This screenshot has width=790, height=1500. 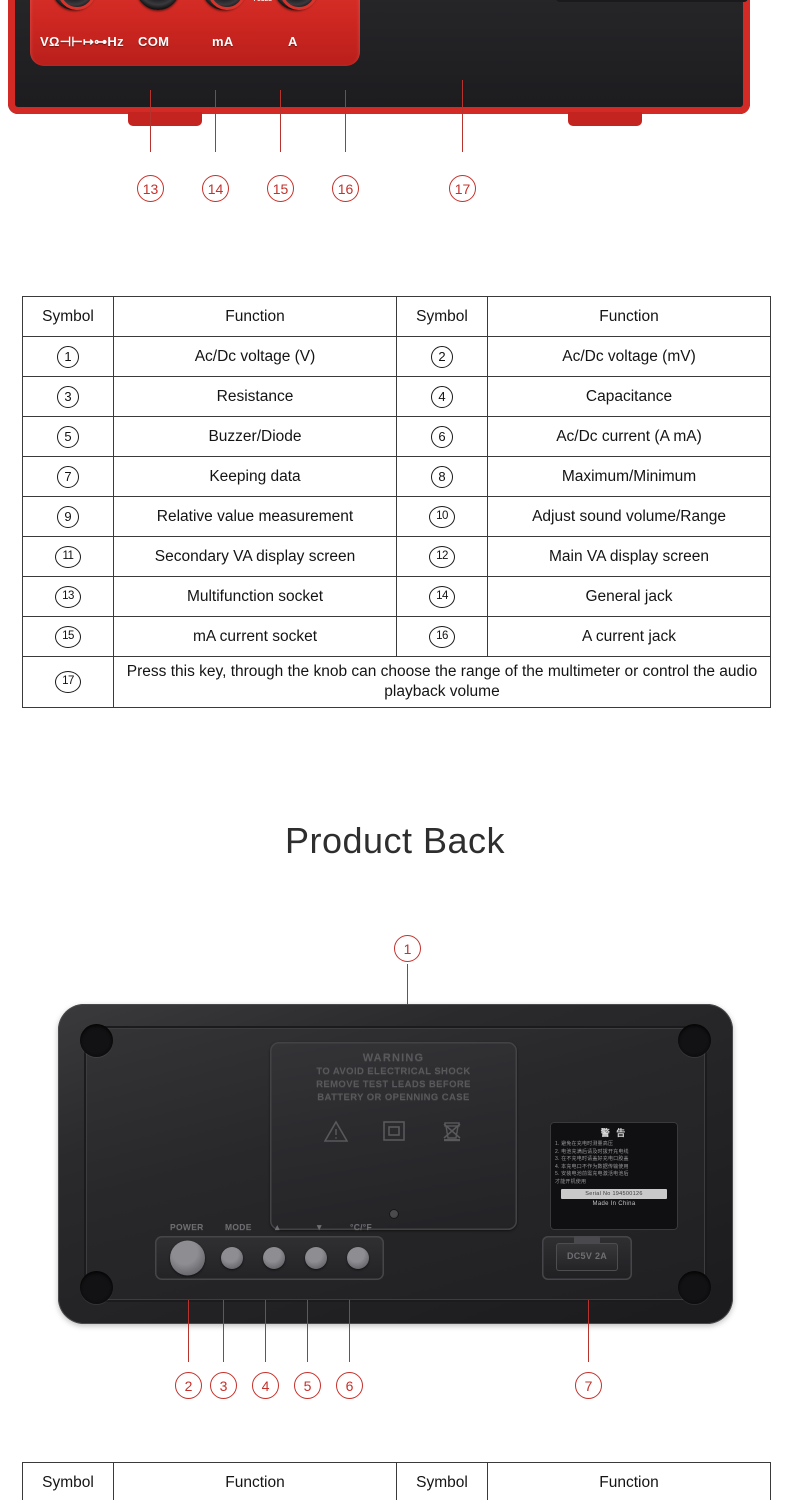 I want to click on chinese-line-5: 5. 安装电池前需充电激活电池后, so click(x=592, y=1174).